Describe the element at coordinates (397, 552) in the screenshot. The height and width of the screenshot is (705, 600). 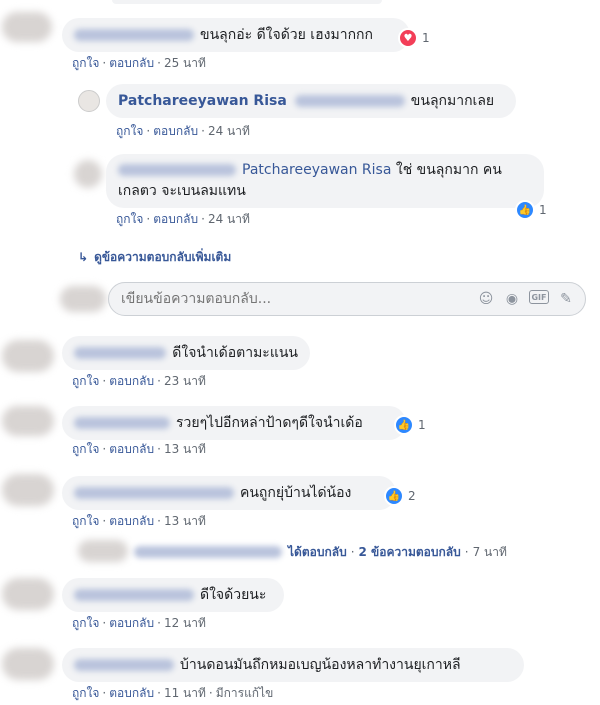
I see `reply-summary: ได้ตอบกลับ · 2 ข้อความตอบกลับ · 7 นาที` at that location.